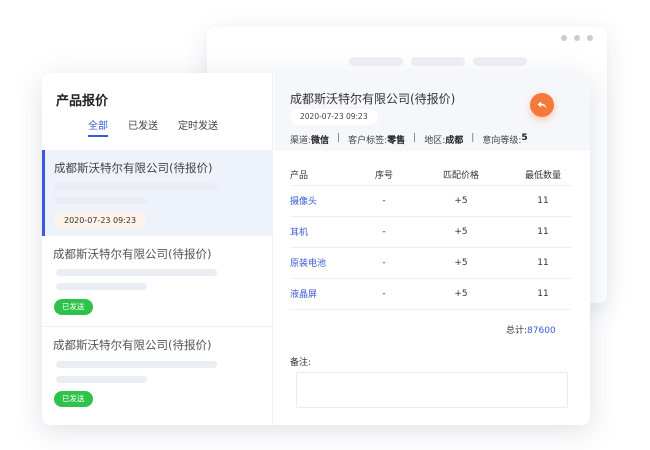 The image size is (650, 450). What do you see at coordinates (373, 99) in the screenshot?
I see `detail-company: 成都斯沃特尔有限公司(待报价)` at bounding box center [373, 99].